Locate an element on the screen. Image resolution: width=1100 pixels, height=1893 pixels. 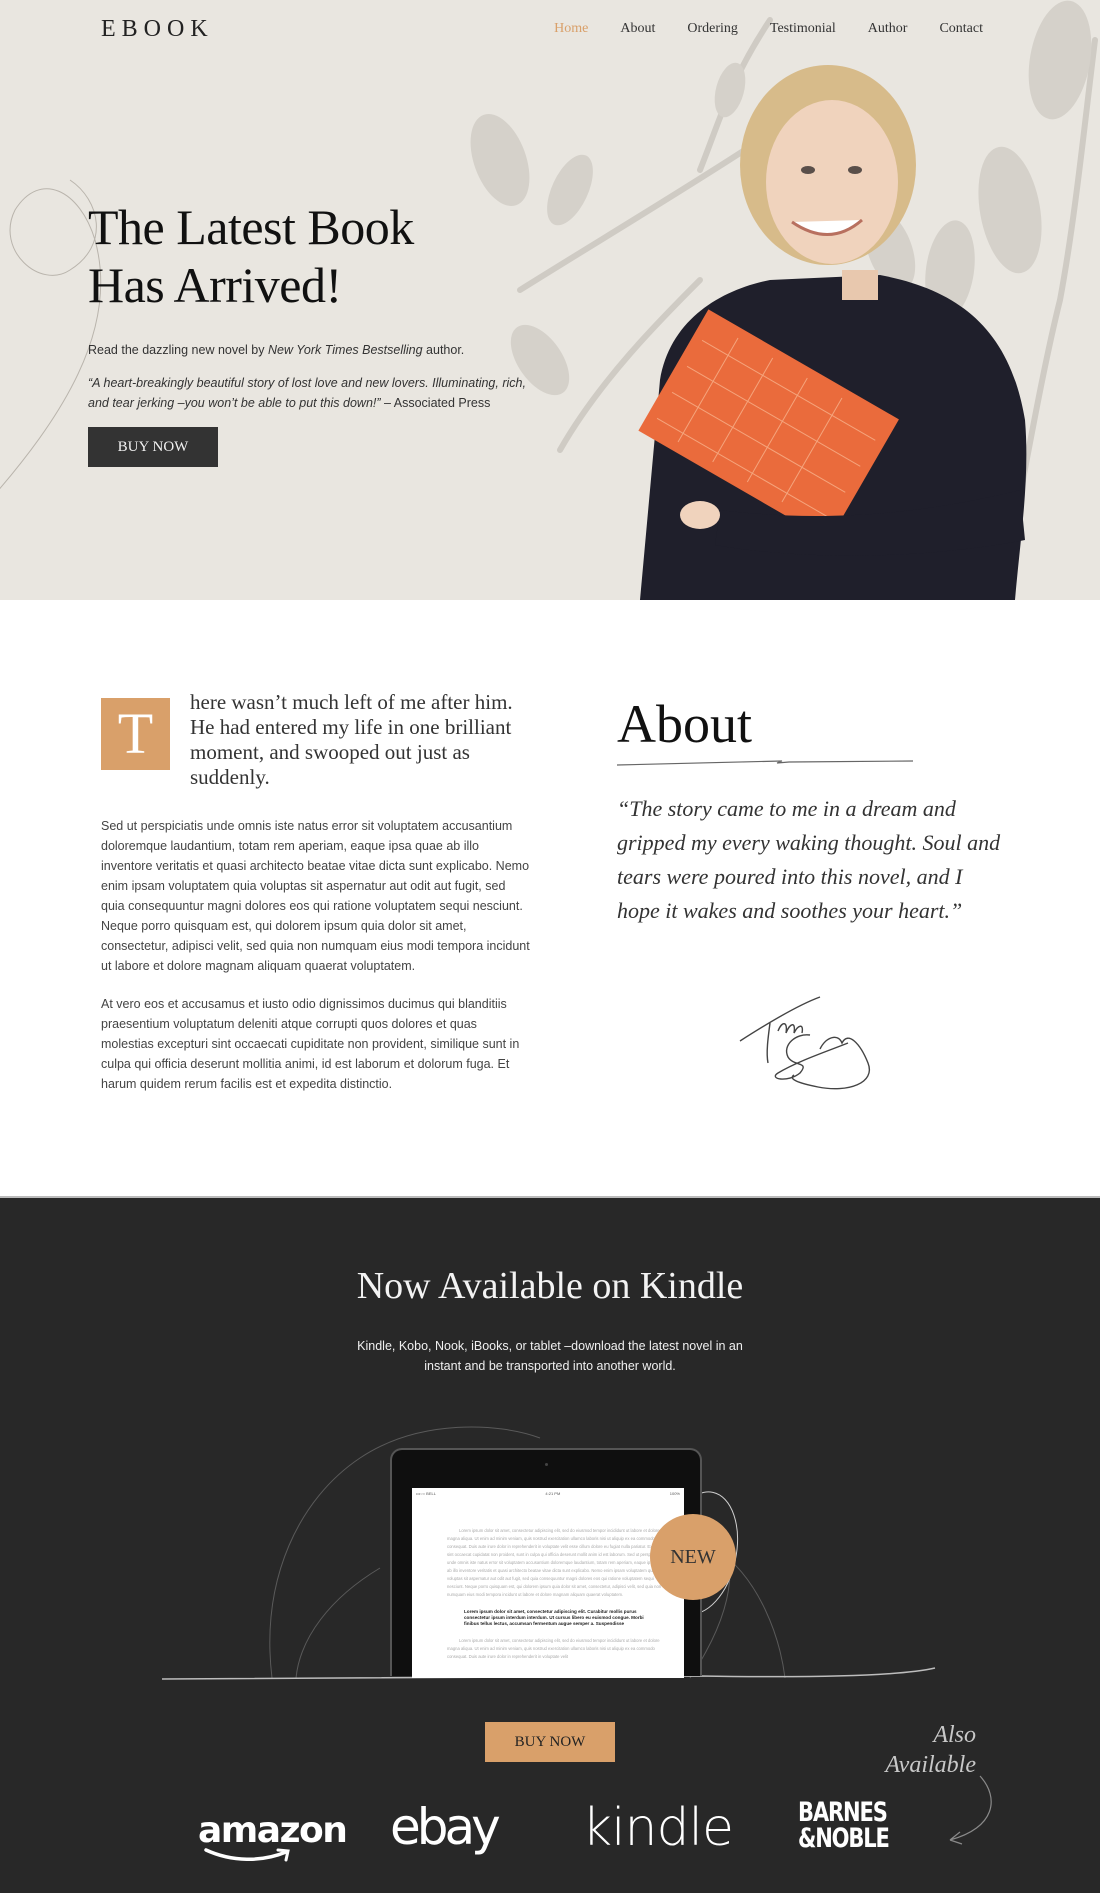
drop-cap: T is located at coordinates (135, 734).